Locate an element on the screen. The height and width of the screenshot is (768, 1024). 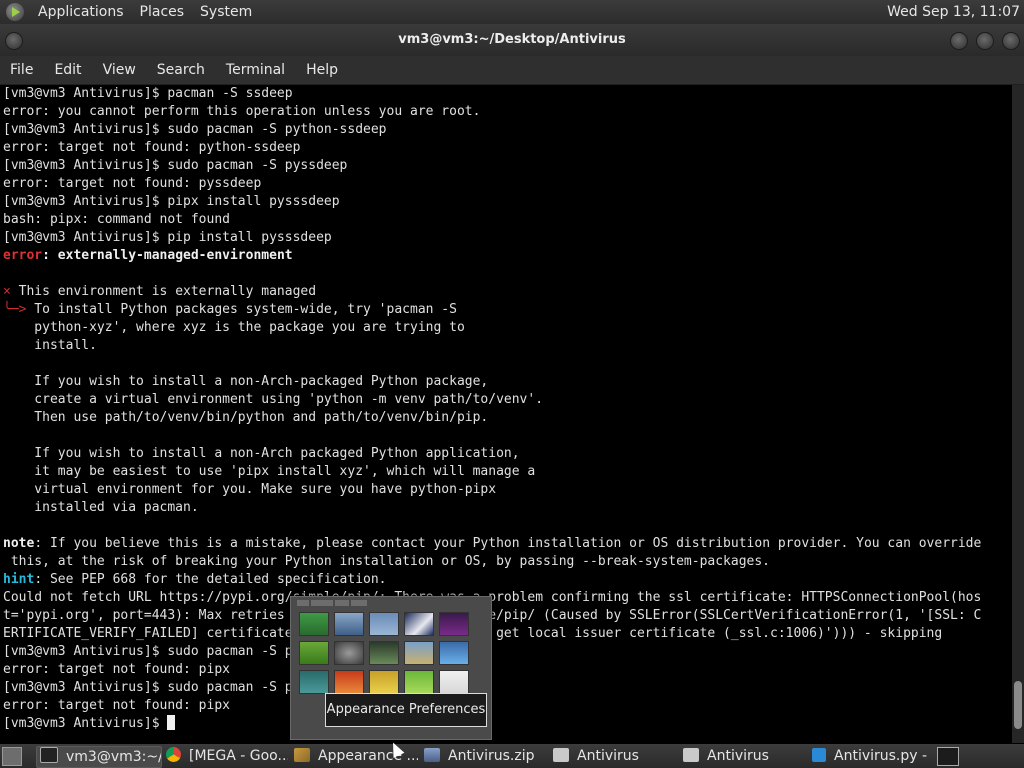
task-folder-1: Antivirus is located at coordinates (613, 756).